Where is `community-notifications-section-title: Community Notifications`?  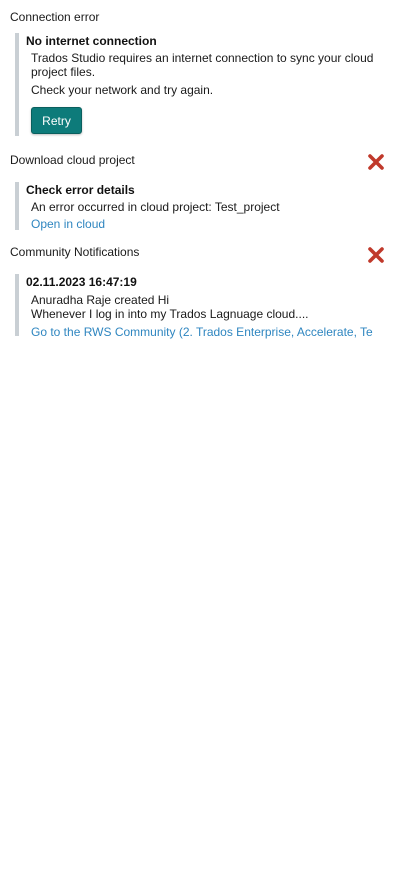
community-notifications-section-title: Community Notifications is located at coordinates (75, 252).